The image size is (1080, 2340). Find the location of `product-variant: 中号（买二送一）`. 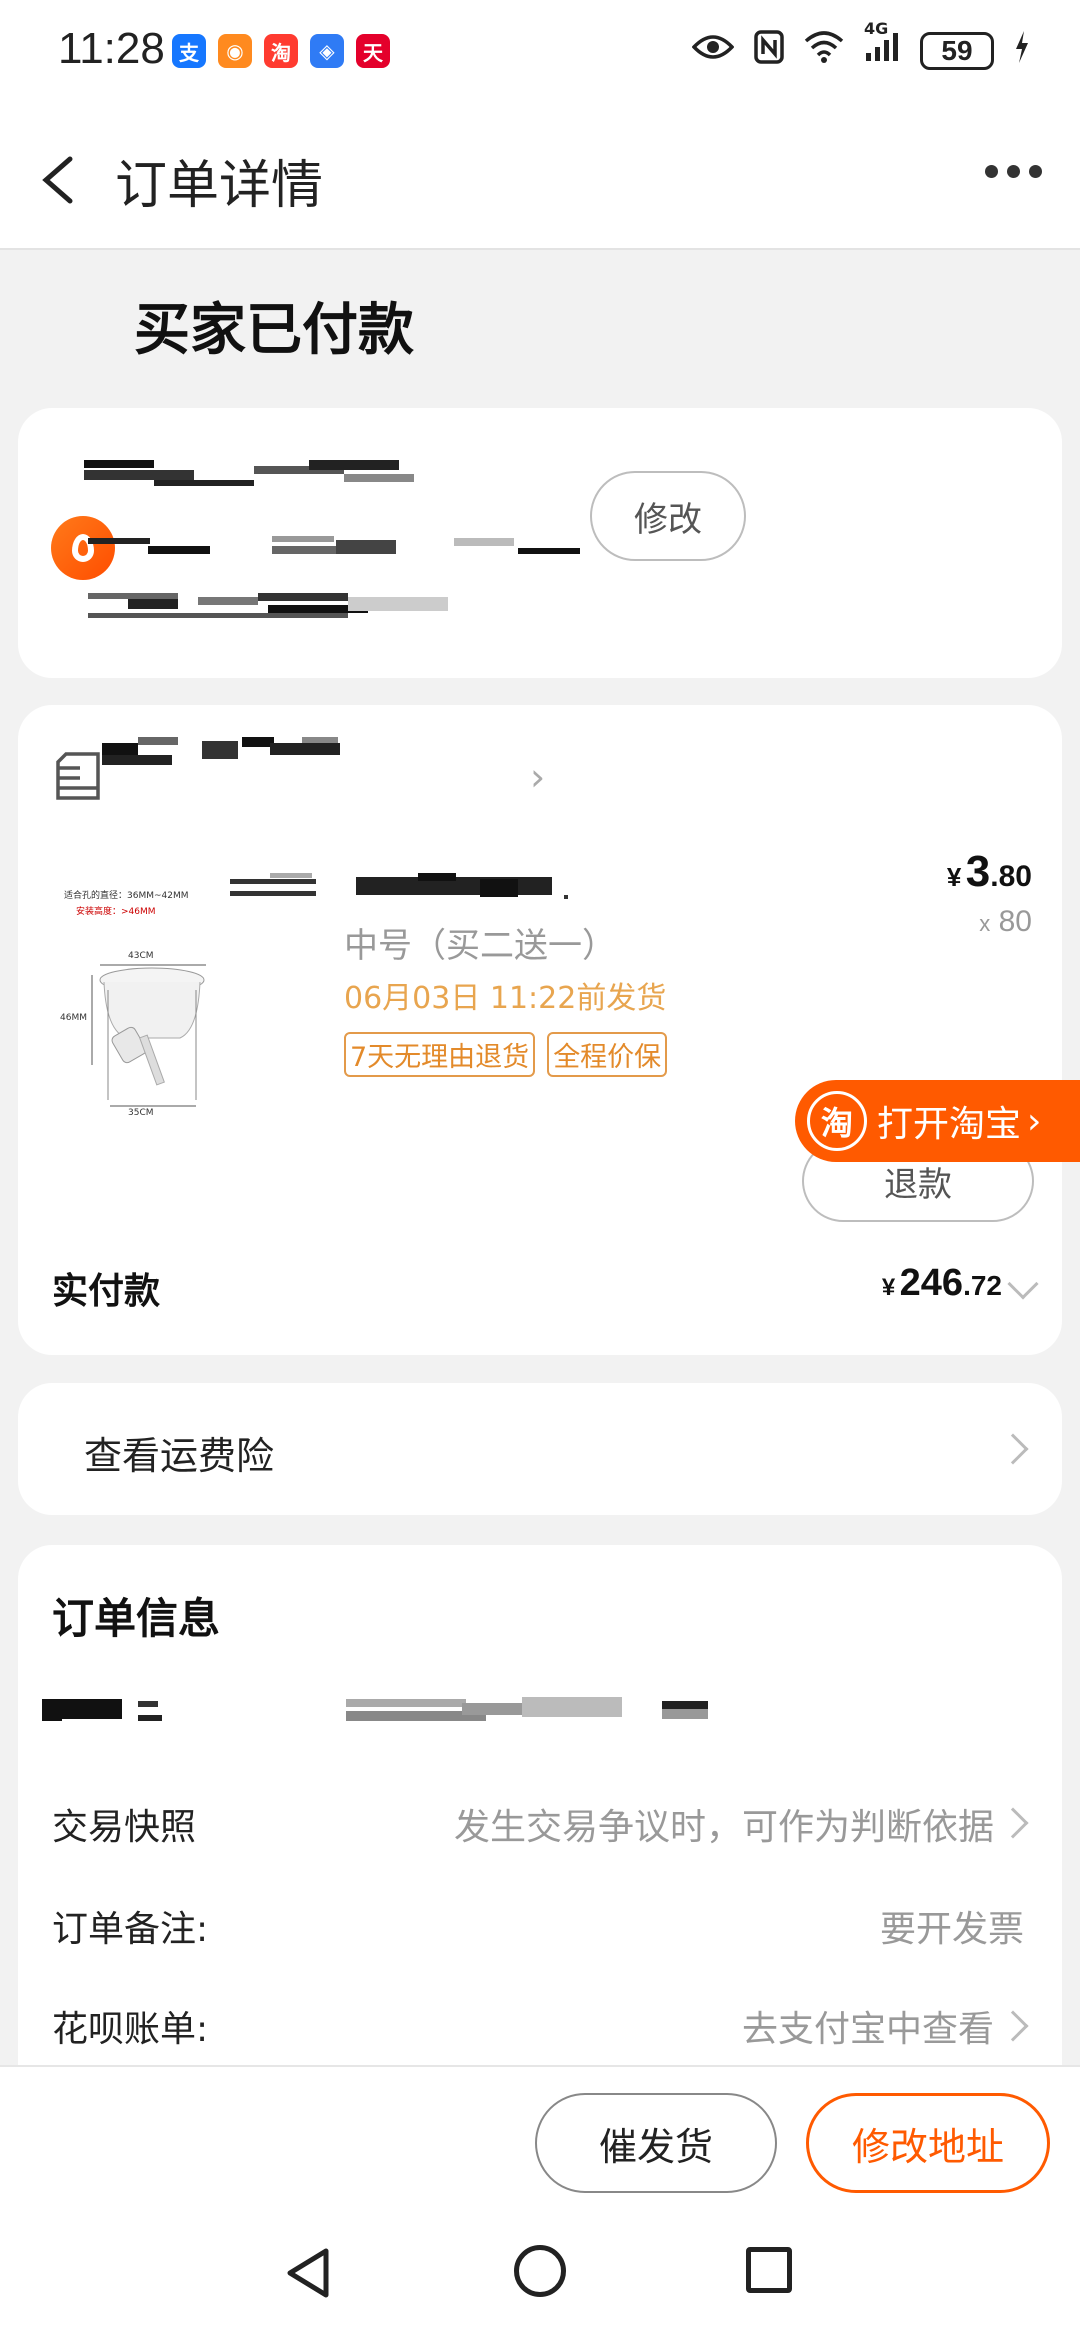

product-variant: 中号（买二送一） is located at coordinates (480, 946).